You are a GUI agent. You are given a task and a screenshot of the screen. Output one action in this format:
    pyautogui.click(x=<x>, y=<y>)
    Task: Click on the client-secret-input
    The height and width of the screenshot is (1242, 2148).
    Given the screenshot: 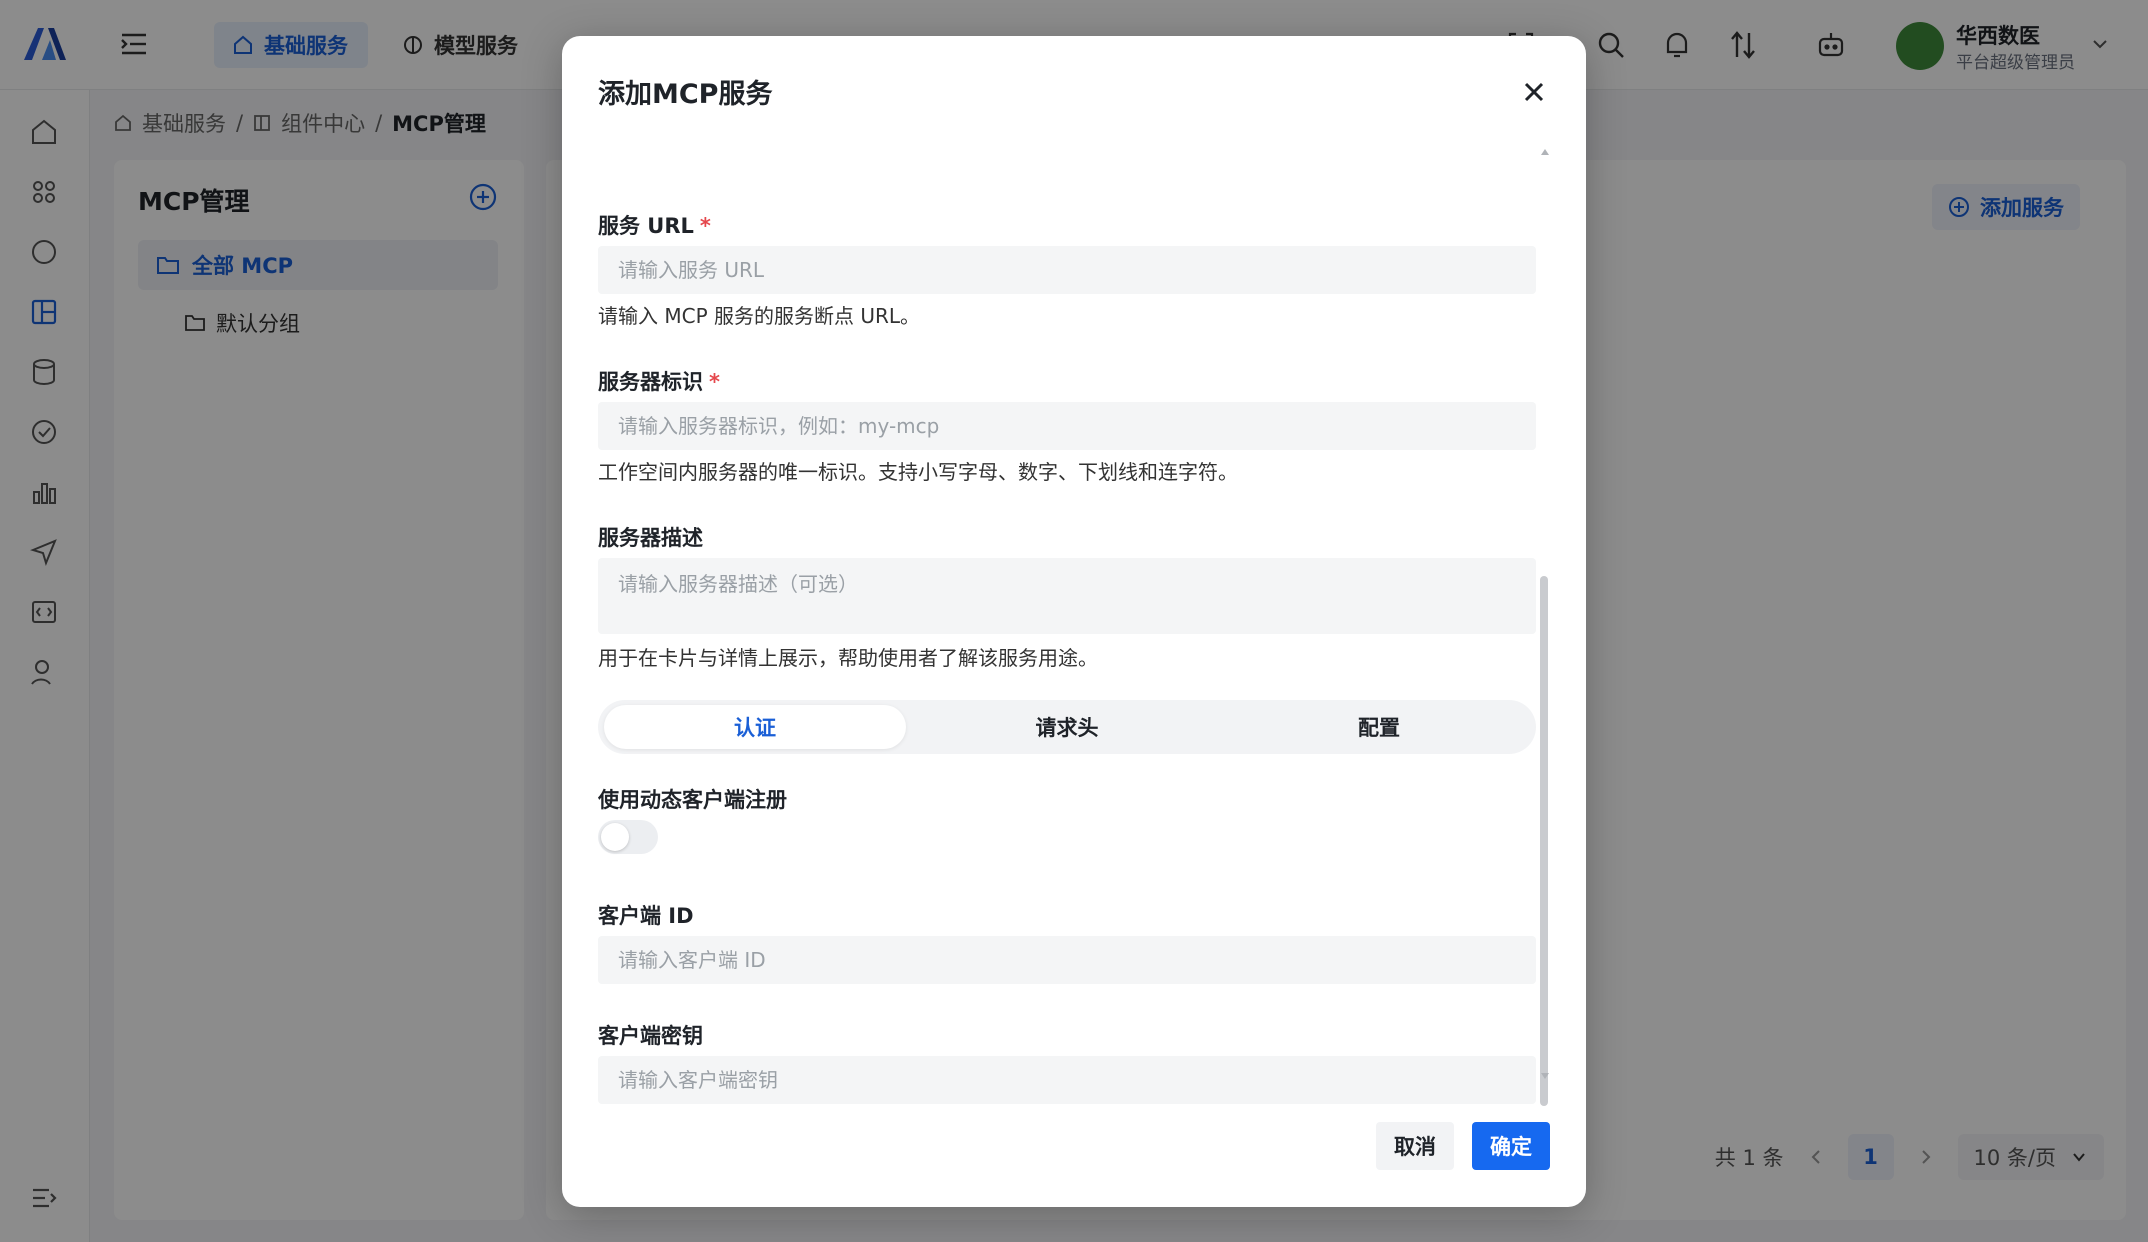 What is the action you would take?
    pyautogui.click(x=1067, y=1080)
    